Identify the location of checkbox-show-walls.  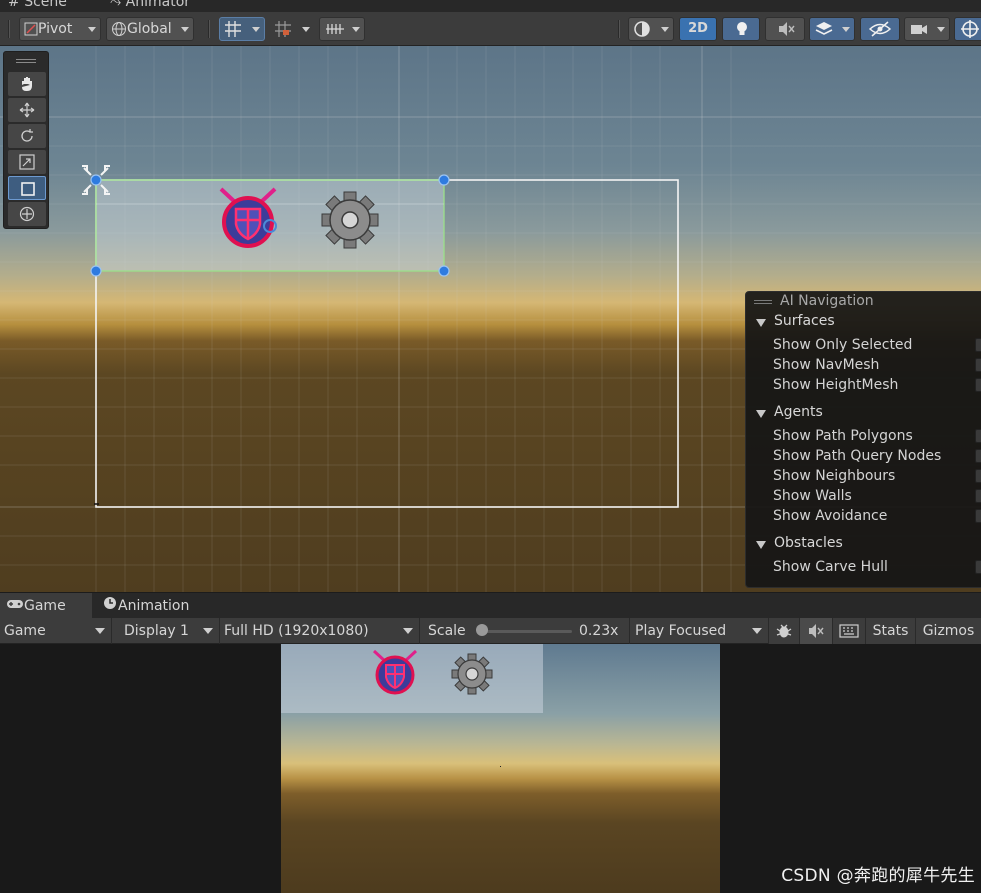
(978, 496).